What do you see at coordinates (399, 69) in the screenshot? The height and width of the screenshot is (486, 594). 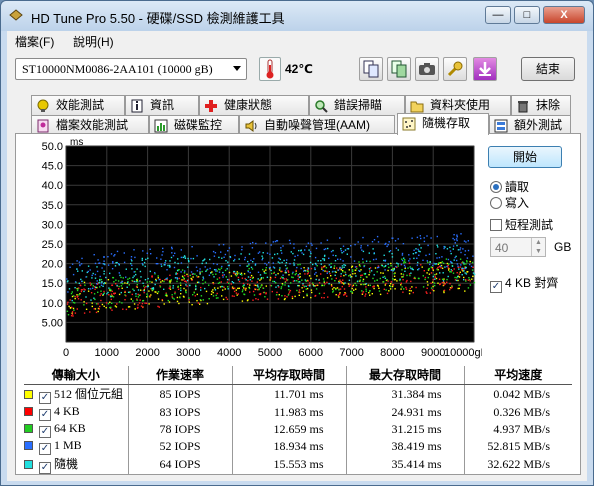 I see `copy-all-icon` at bounding box center [399, 69].